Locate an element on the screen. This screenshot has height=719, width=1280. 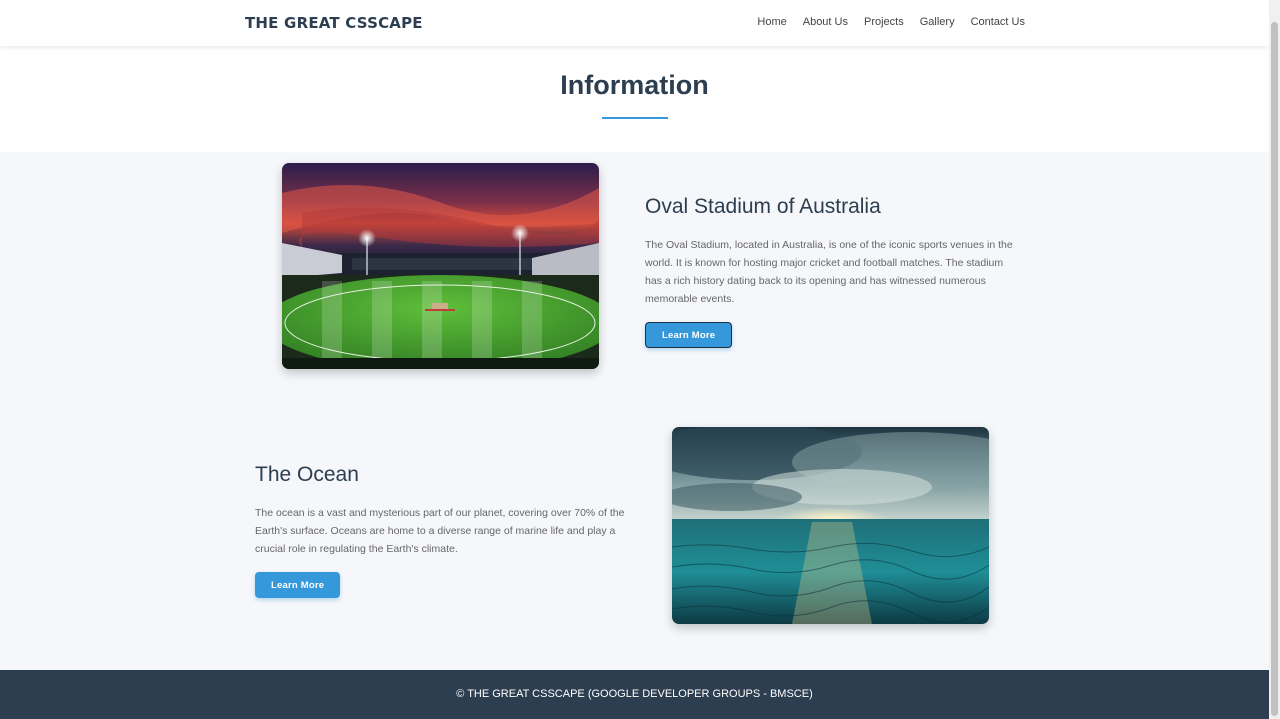
ocean-image is located at coordinates (830, 525).